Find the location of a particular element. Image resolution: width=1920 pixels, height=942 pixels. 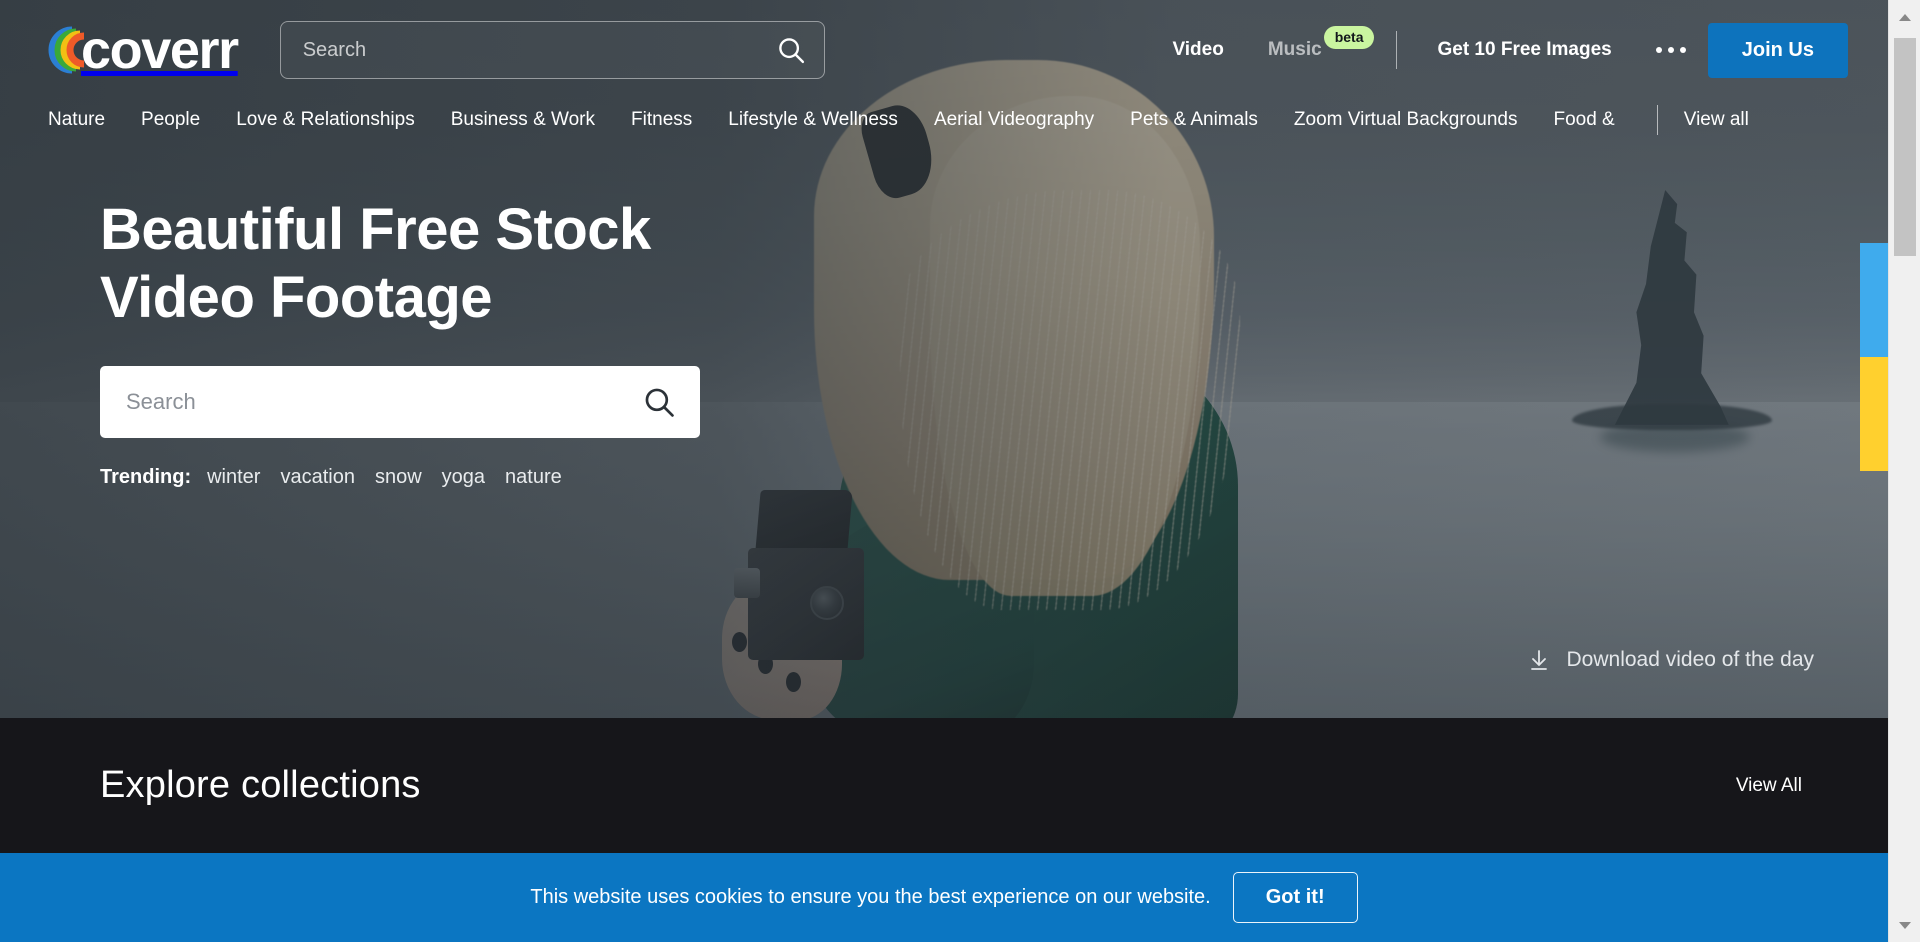

trending-tag-yoga: yoga is located at coordinates (463, 477).